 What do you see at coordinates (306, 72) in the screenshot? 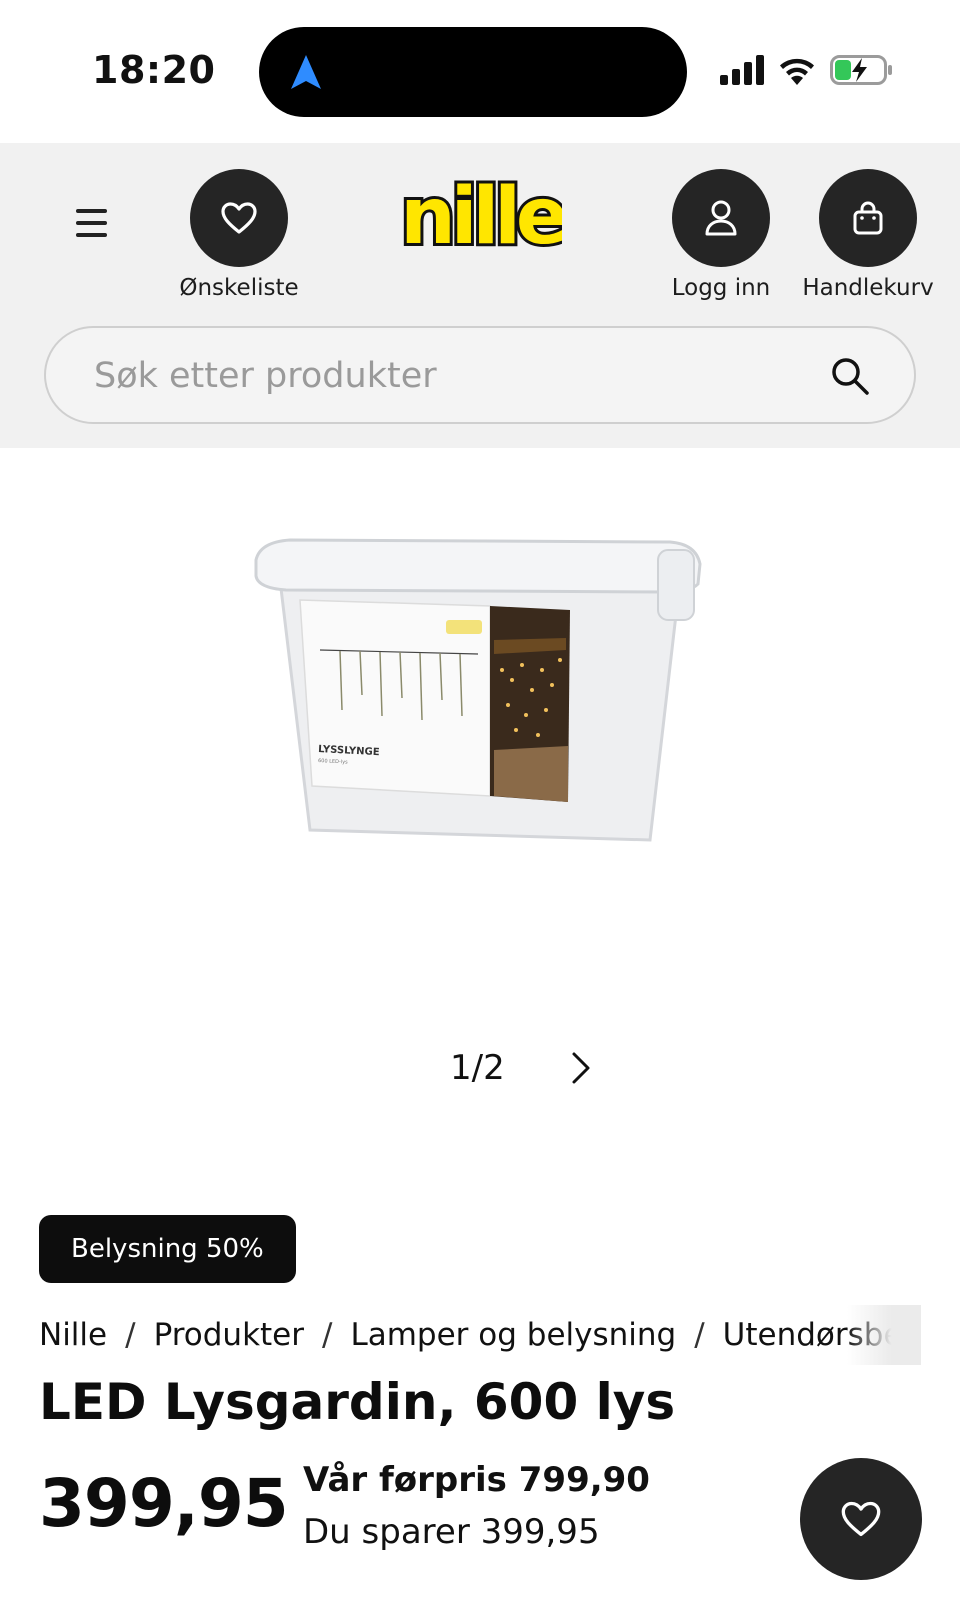
I see `location-arrow-icon` at bounding box center [306, 72].